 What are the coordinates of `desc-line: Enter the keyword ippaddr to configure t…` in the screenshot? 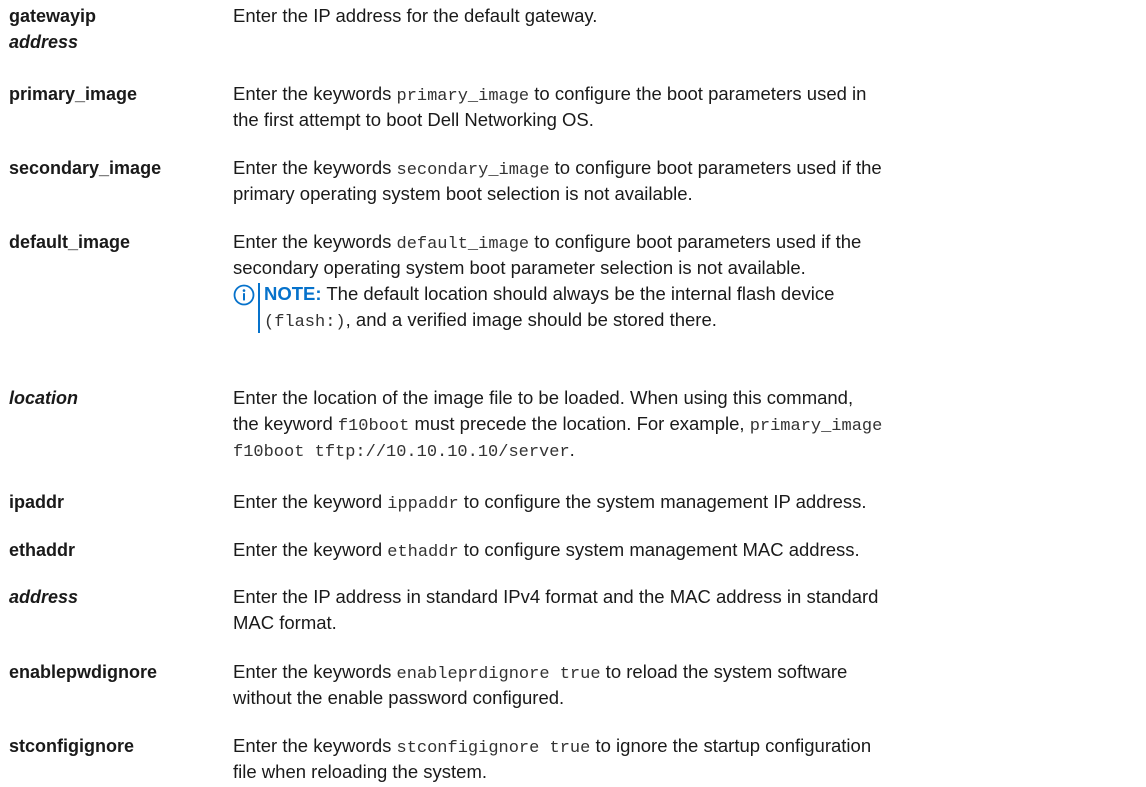 It's located at (688, 502).